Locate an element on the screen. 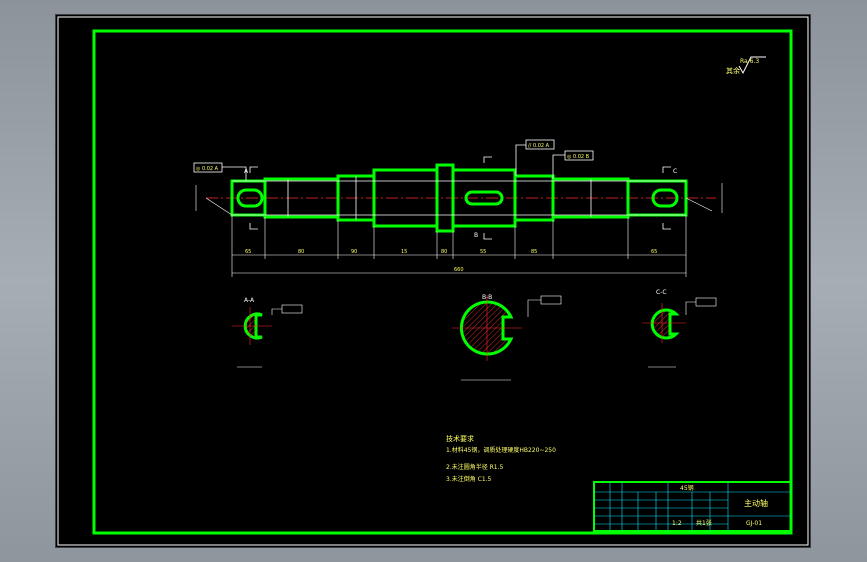  roughness-value: Ra 6.3 is located at coordinates (749, 61).